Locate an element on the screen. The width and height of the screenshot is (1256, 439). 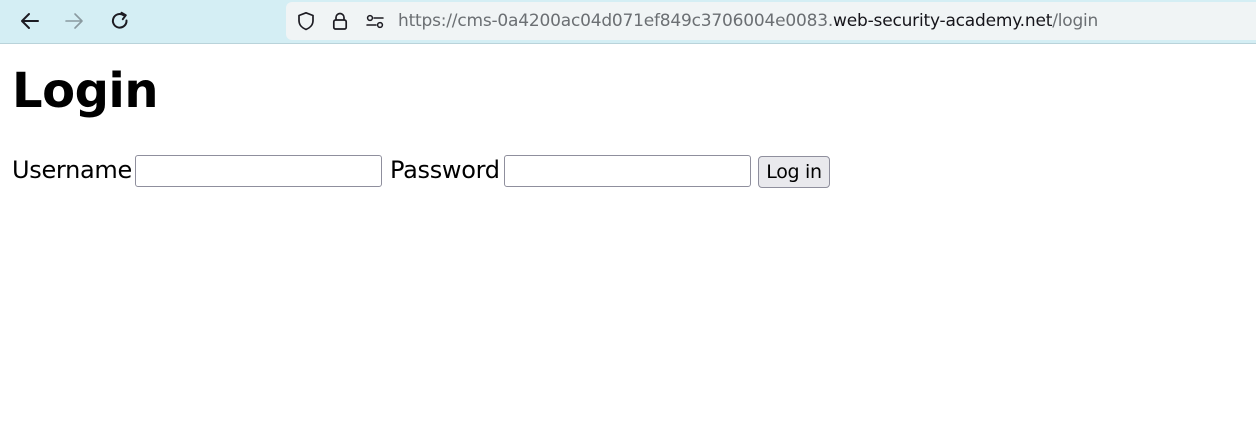
shield-icon is located at coordinates (306, 21).